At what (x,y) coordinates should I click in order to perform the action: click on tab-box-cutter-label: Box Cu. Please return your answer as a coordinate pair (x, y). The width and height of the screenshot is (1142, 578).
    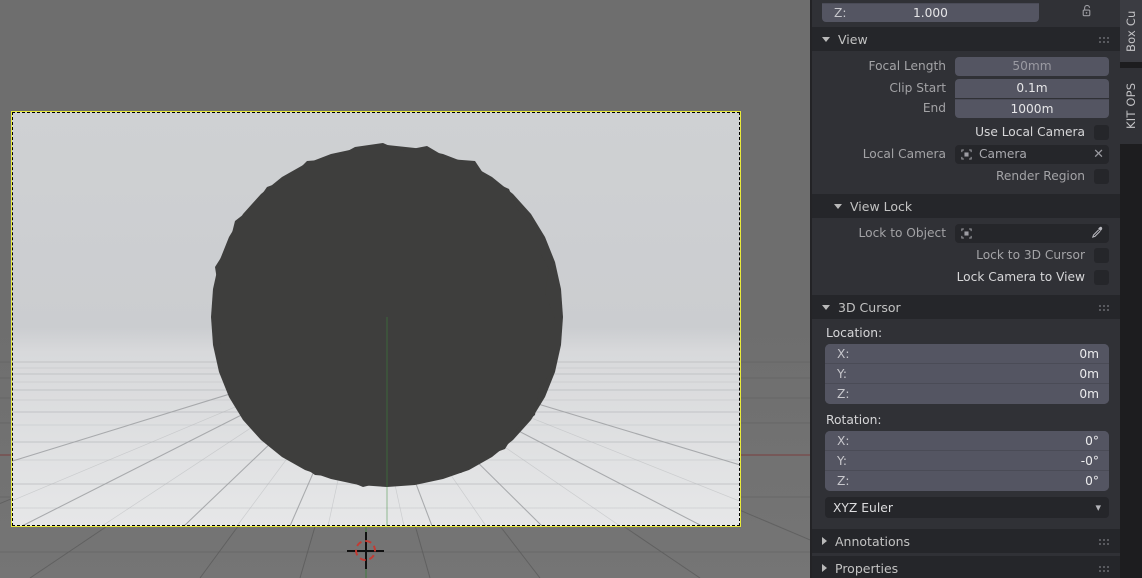
    Looking at the image, I should click on (1131, 31).